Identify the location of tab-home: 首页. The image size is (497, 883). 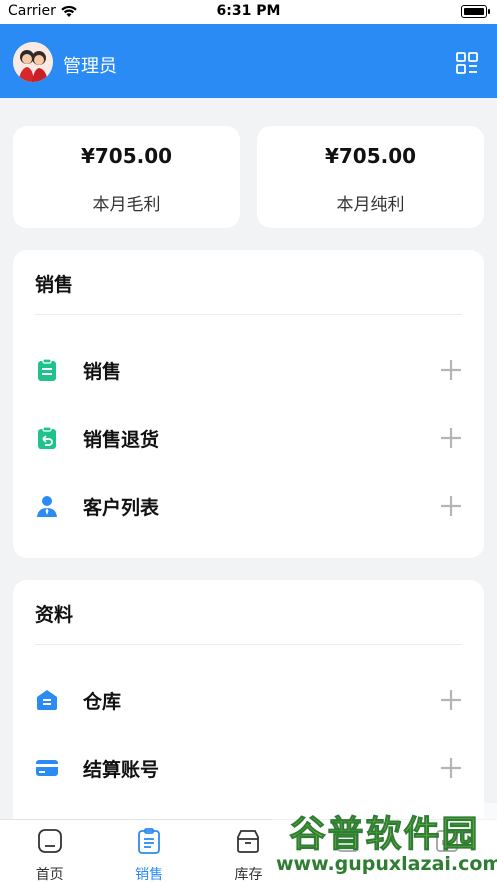
(49, 851).